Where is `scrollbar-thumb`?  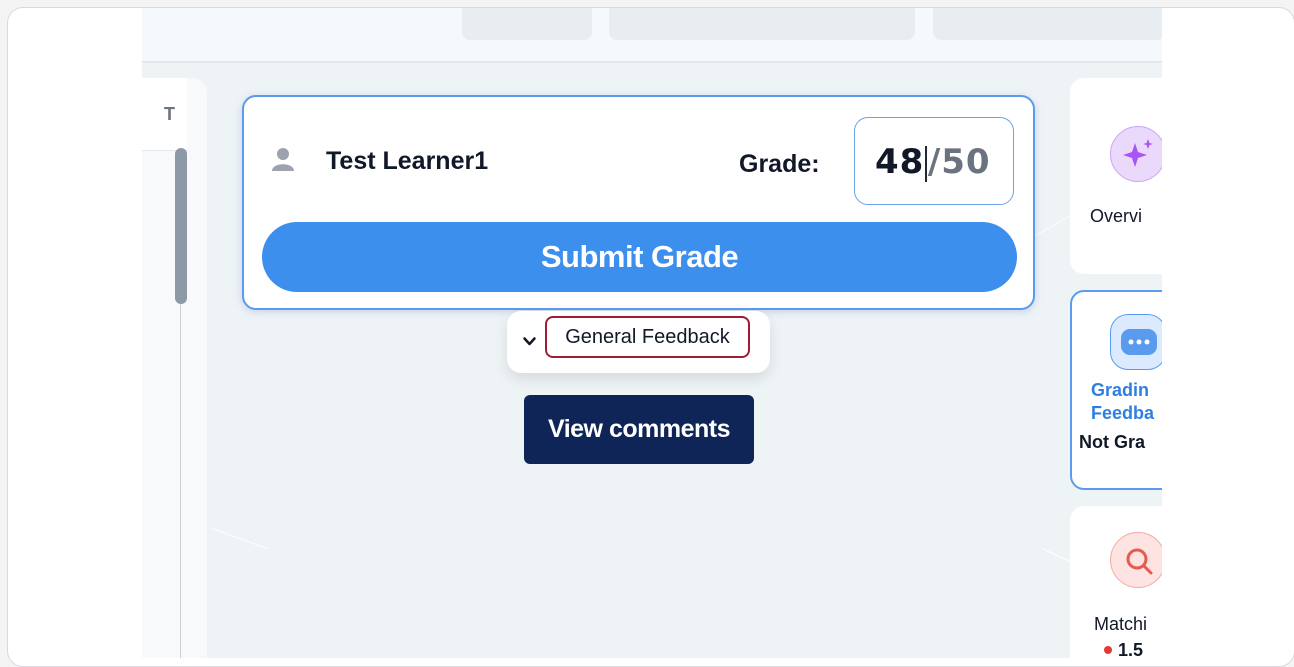
scrollbar-thumb is located at coordinates (181, 226).